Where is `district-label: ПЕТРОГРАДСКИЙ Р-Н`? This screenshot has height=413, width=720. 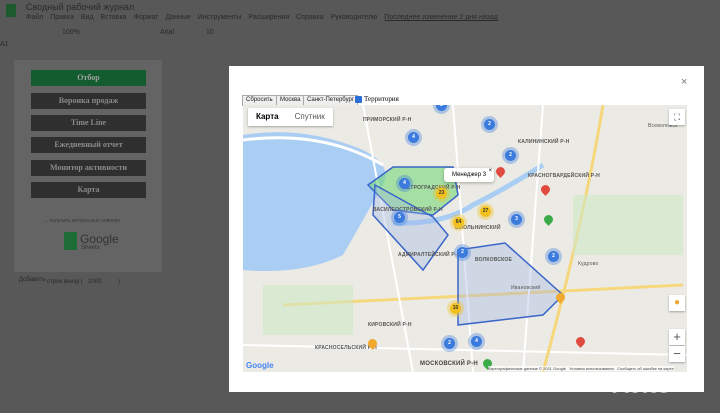
district-label: ПЕТРОГРАДСКИЙ Р-Н is located at coordinates (432, 188).